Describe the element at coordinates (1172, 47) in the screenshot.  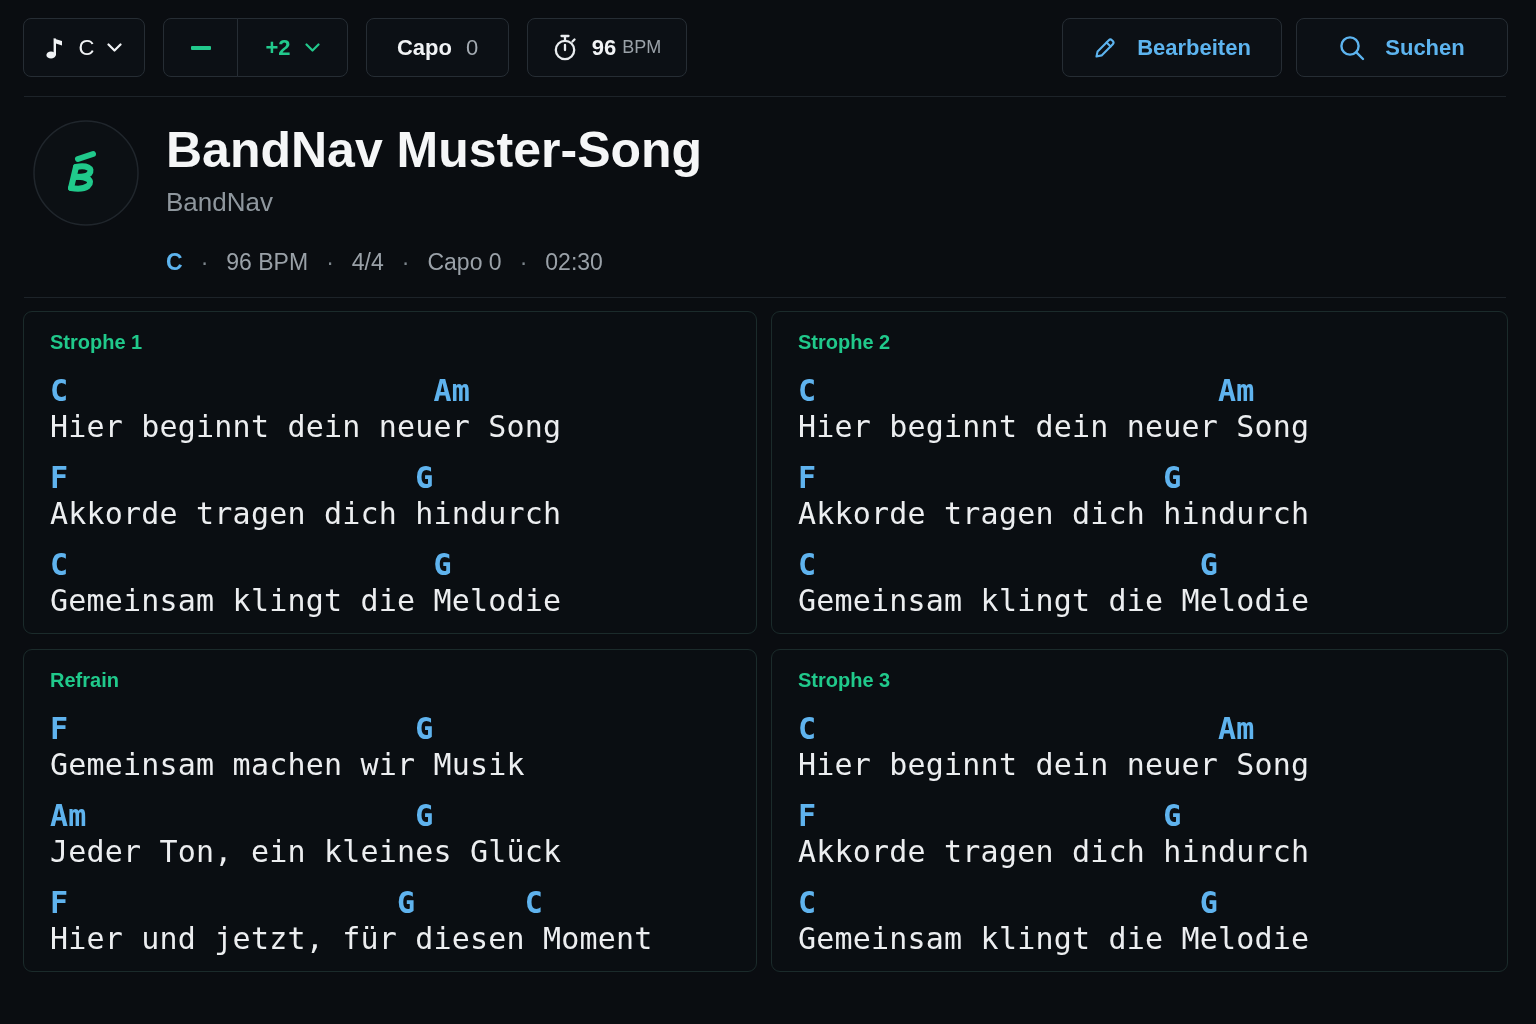
I see `edit-button: Bearbeiten` at that location.